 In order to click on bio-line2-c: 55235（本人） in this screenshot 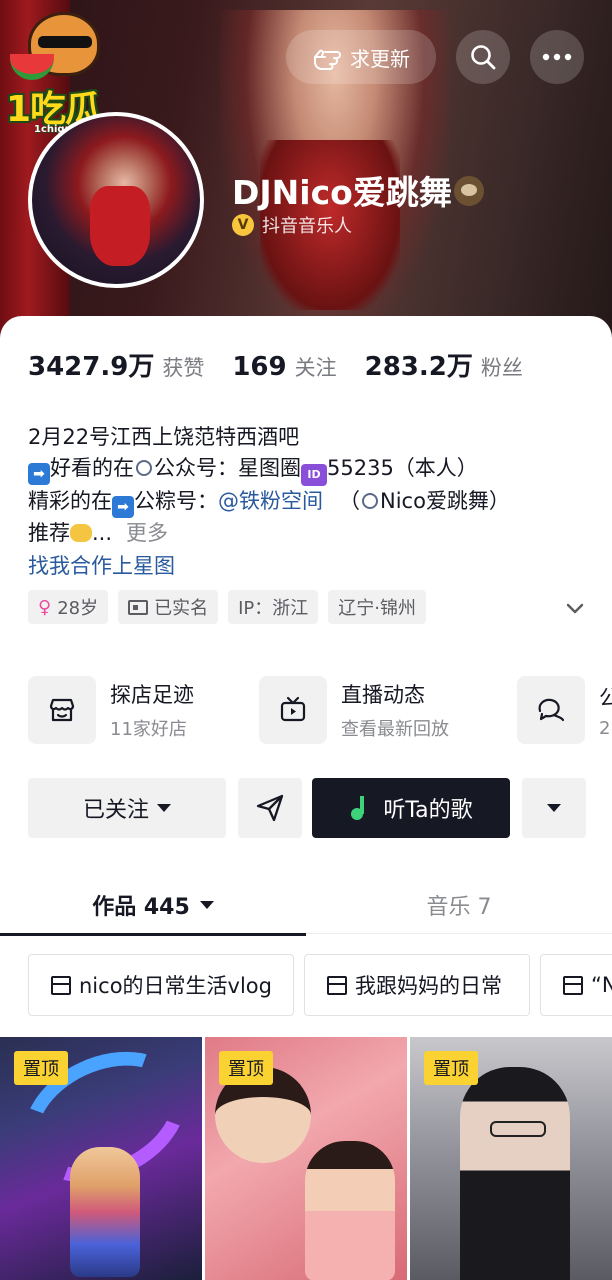, I will do `click(402, 468)`.